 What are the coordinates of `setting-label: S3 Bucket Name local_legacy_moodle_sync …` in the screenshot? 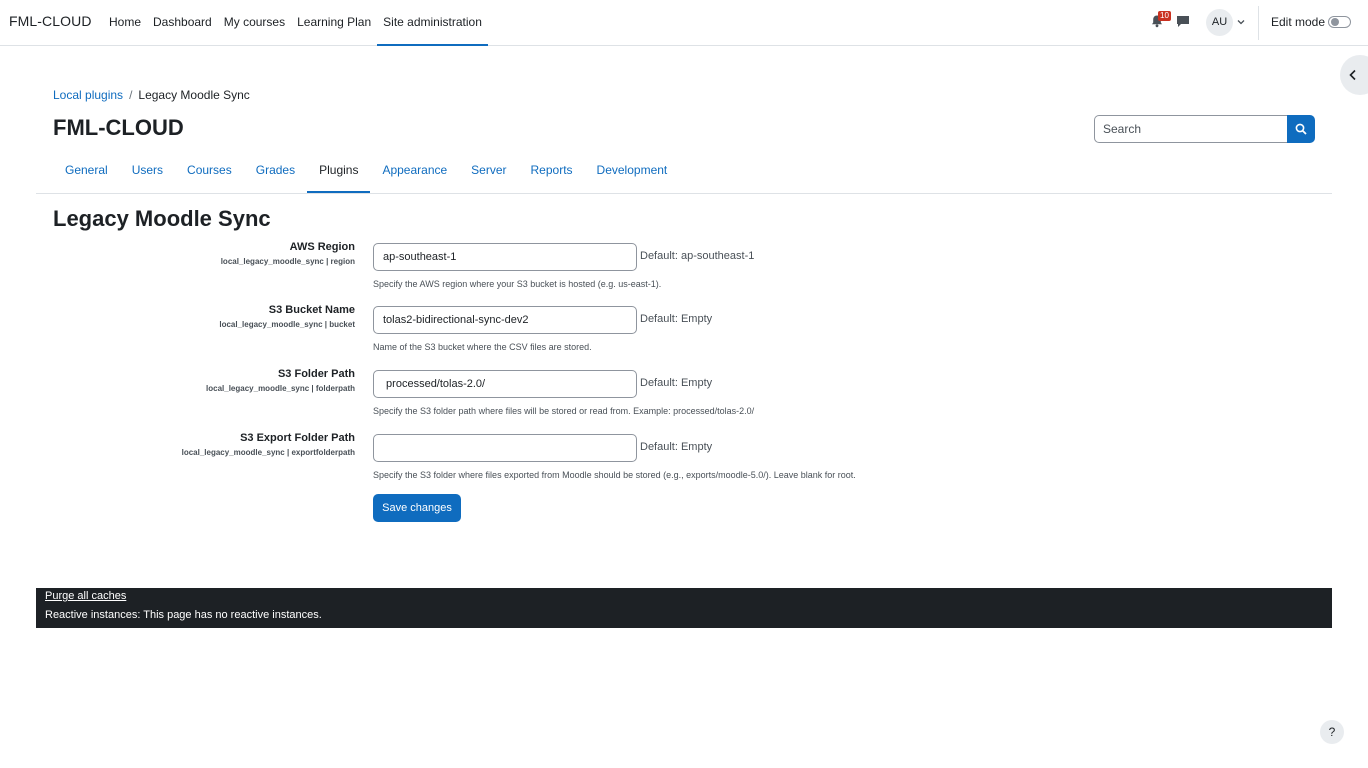 It's located at (287, 316).